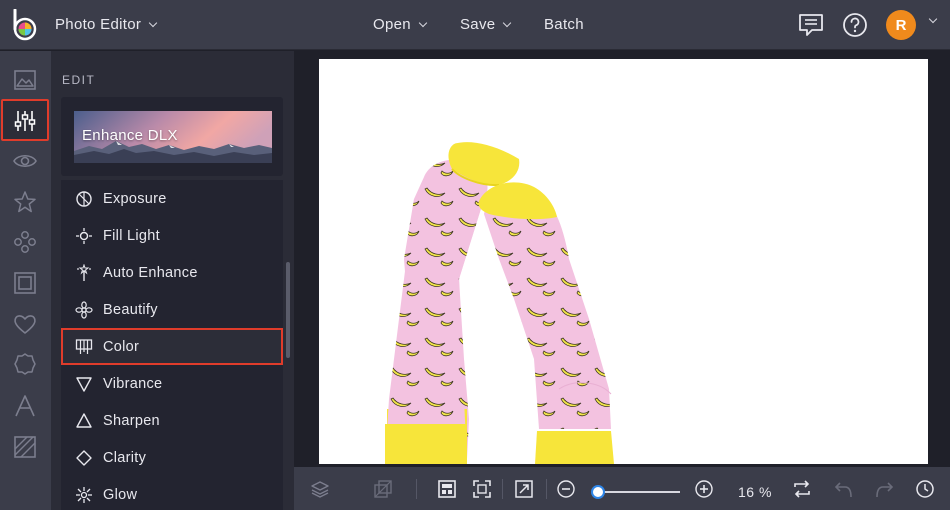 The height and width of the screenshot is (510, 950). I want to click on menu-item-label: Beautify, so click(130, 309).